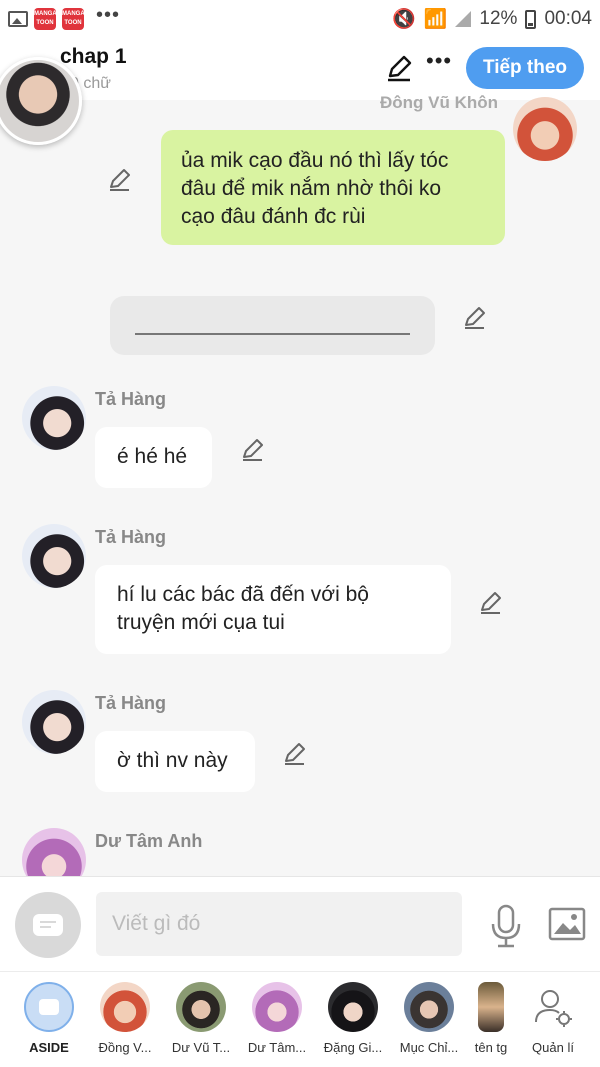  What do you see at coordinates (41, 101) in the screenshot?
I see `author-avatar` at bounding box center [41, 101].